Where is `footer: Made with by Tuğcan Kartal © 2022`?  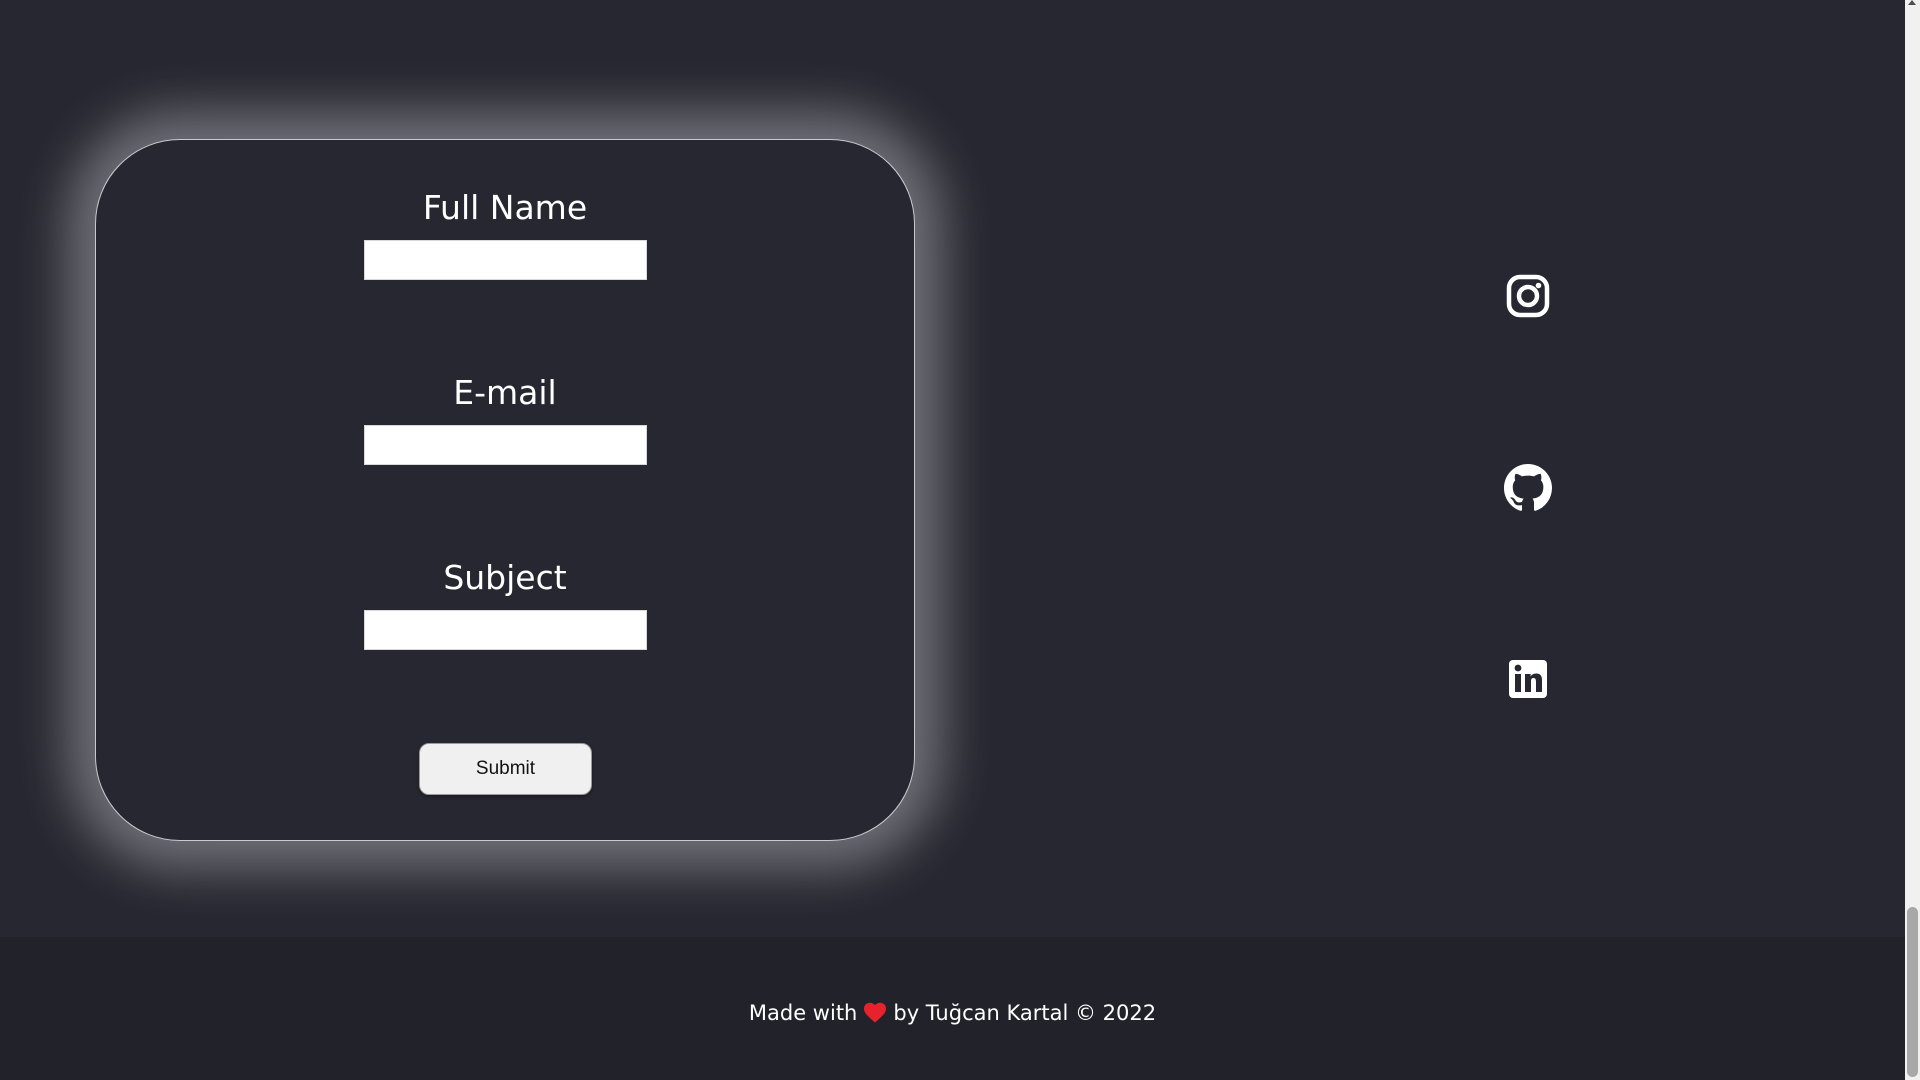
footer: Made with by Tuğcan Kartal © 2022 is located at coordinates (952, 1008).